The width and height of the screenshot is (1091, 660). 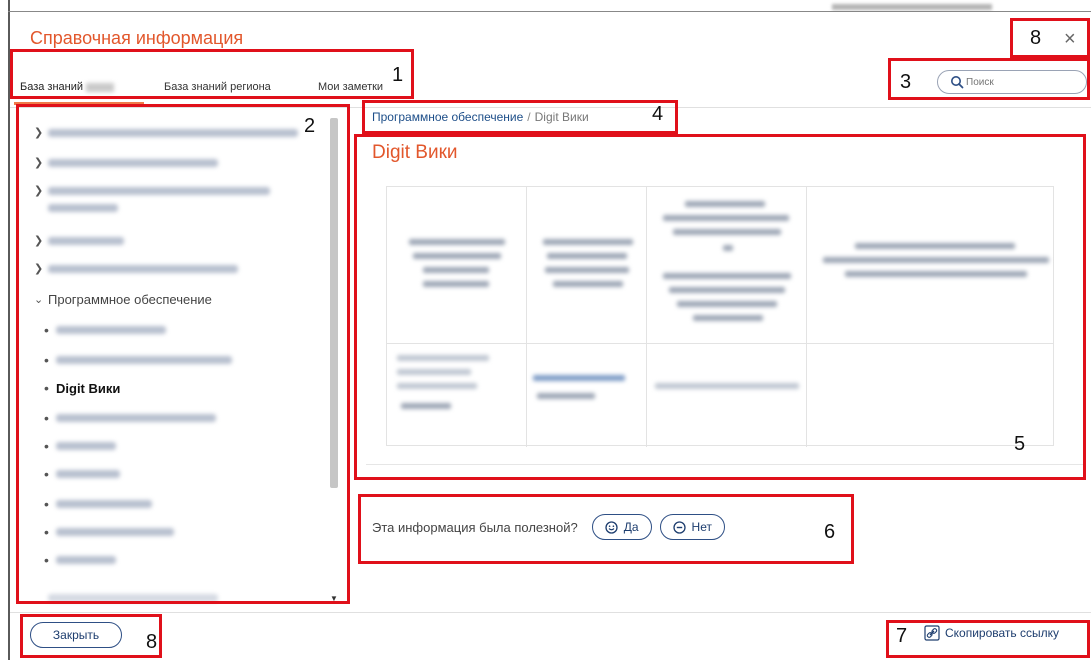 I want to click on tree-subitem-digit-wiki: • Digit Вики, so click(x=81, y=388).